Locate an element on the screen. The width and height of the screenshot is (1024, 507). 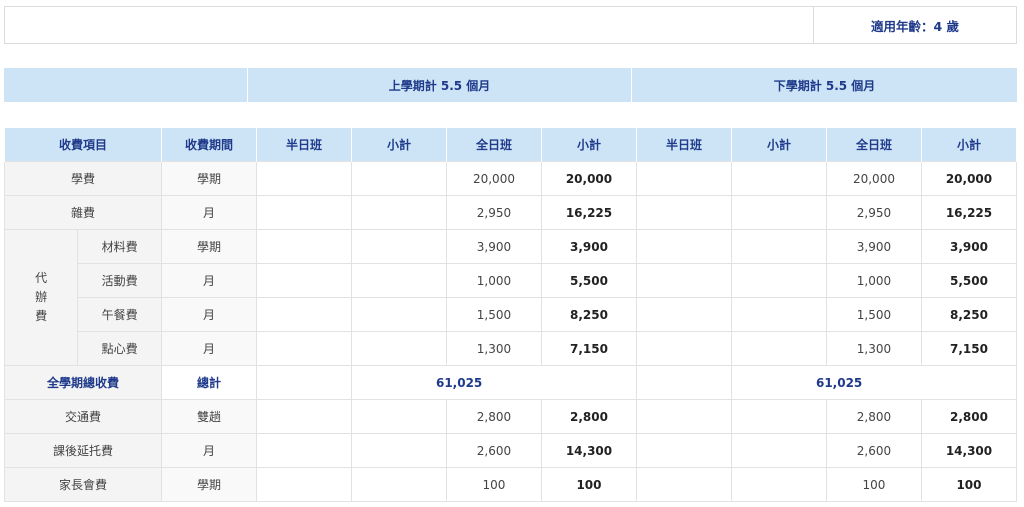
row-label: 課後延托費 is located at coordinates (83, 450).